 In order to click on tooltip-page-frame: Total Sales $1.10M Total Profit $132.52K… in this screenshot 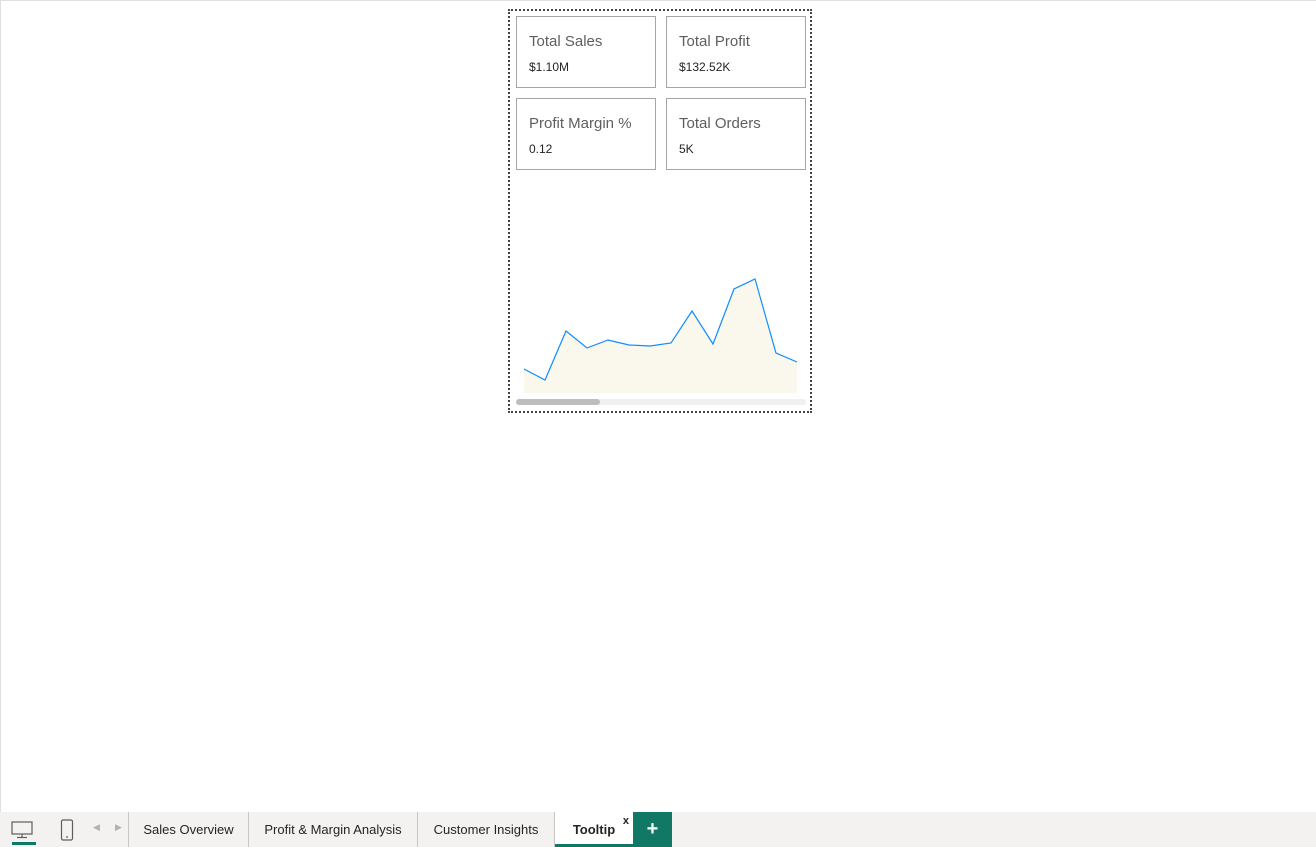, I will do `click(660, 211)`.